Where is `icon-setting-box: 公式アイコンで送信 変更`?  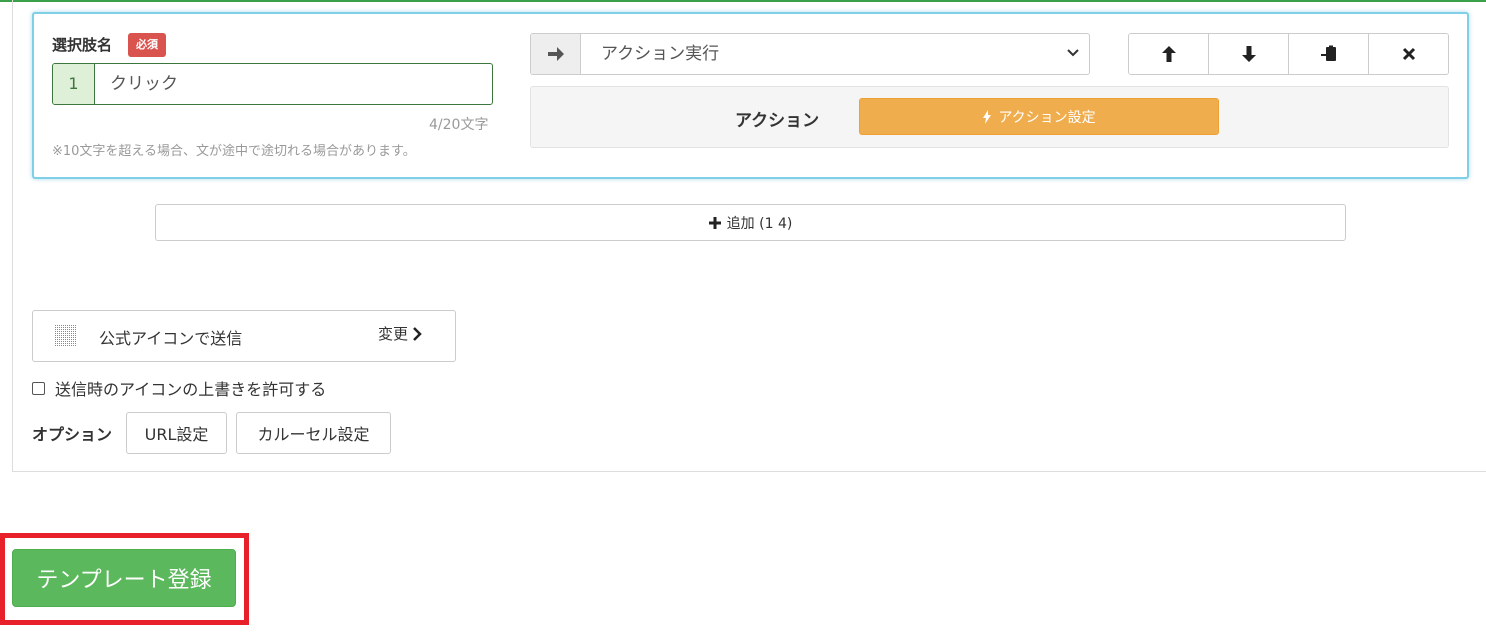 icon-setting-box: 公式アイコンで送信 変更 is located at coordinates (244, 336).